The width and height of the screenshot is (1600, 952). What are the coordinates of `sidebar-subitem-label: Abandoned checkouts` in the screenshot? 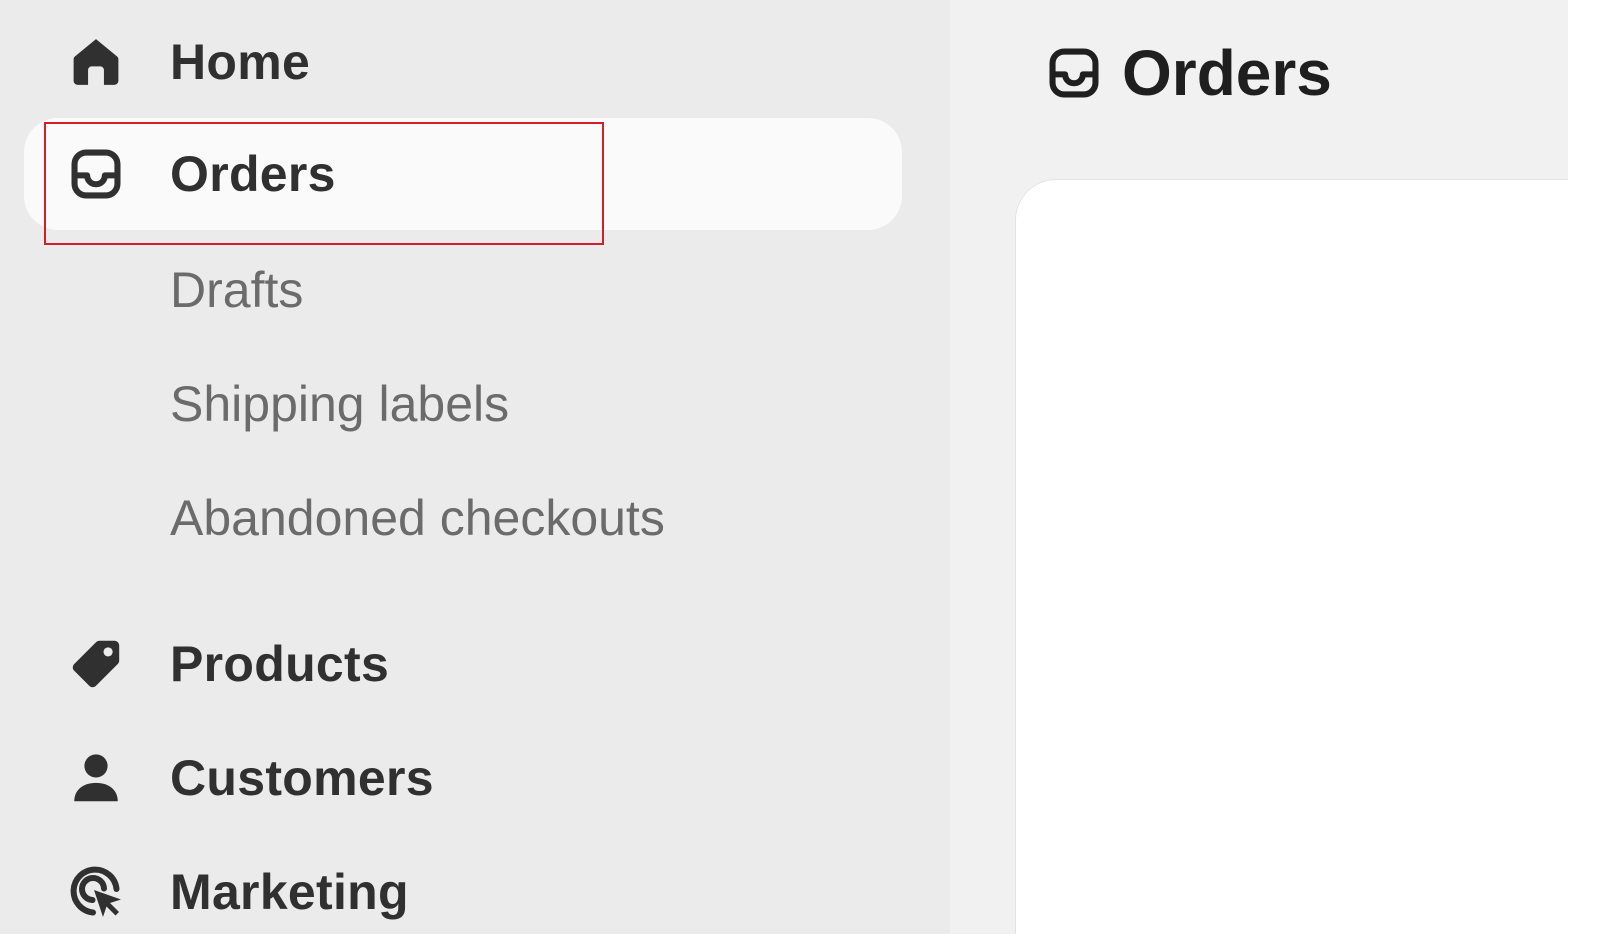 It's located at (417, 518).